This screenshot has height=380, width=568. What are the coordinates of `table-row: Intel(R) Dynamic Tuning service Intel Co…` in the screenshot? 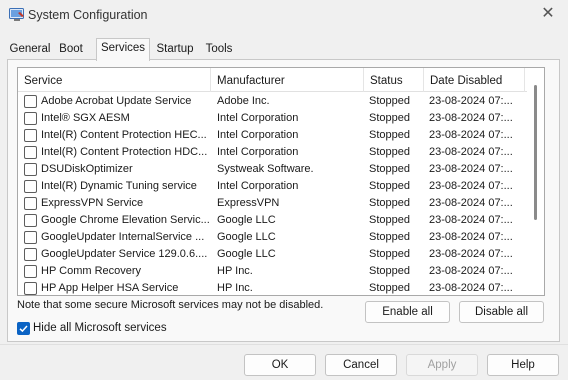 It's located at (273, 186).